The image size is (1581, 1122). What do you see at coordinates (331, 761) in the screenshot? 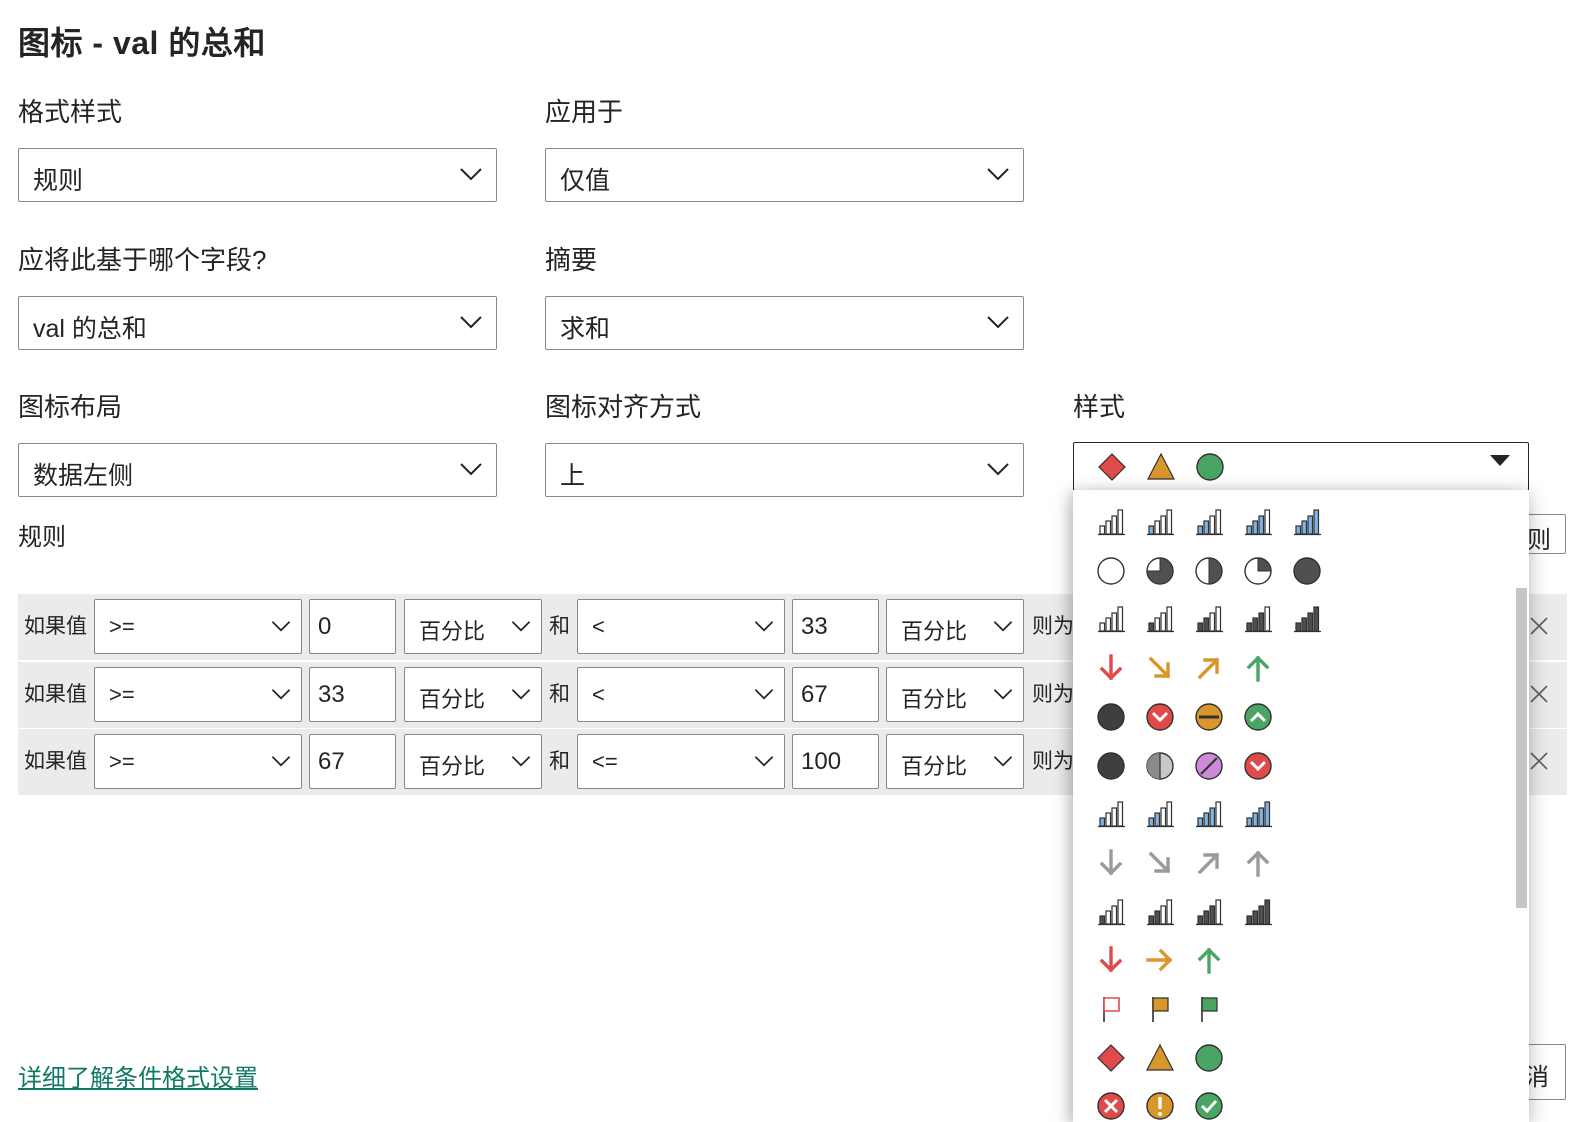
I see `rule-value1: 67` at bounding box center [331, 761].